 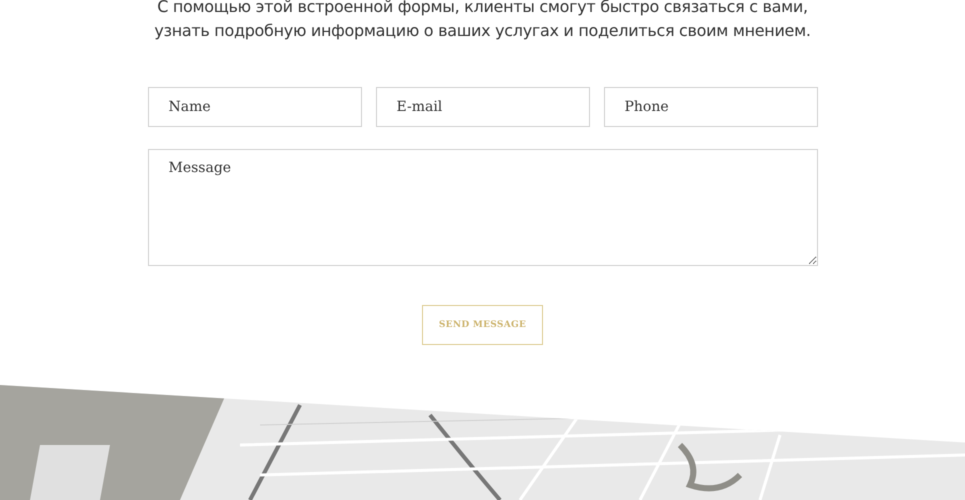 I want to click on input-field: Phone, so click(x=711, y=107).